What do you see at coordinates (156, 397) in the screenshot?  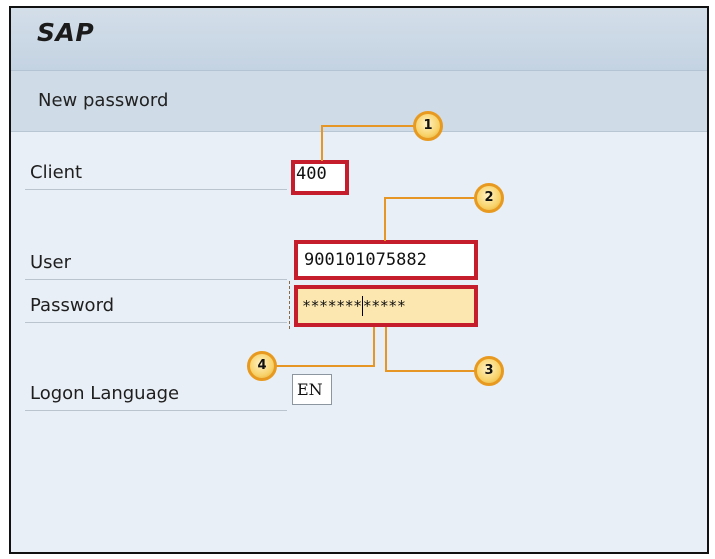 I see `logon-language-label: Logon Language` at bounding box center [156, 397].